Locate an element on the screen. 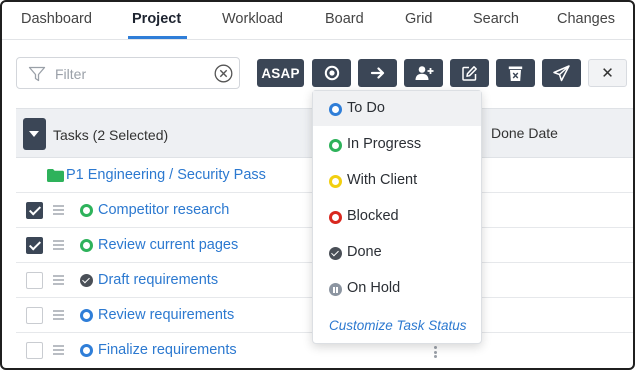 The height and width of the screenshot is (370, 635). status-button is located at coordinates (331, 73).